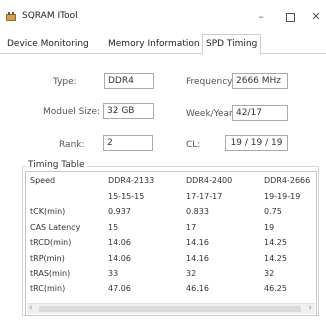  What do you see at coordinates (282, 196) in the screenshot?
I see `table-cell-ddr4-2666: 19-19-19` at bounding box center [282, 196].